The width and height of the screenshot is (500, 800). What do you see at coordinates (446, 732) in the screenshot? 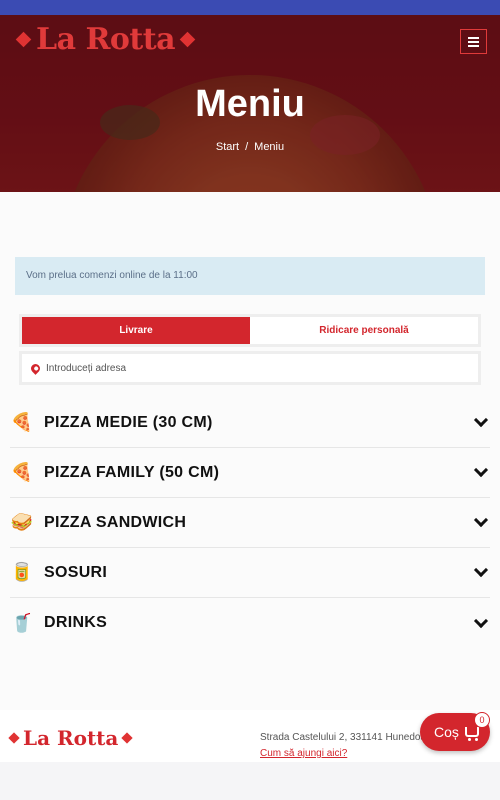
I see `cart-label: Coș` at bounding box center [446, 732].